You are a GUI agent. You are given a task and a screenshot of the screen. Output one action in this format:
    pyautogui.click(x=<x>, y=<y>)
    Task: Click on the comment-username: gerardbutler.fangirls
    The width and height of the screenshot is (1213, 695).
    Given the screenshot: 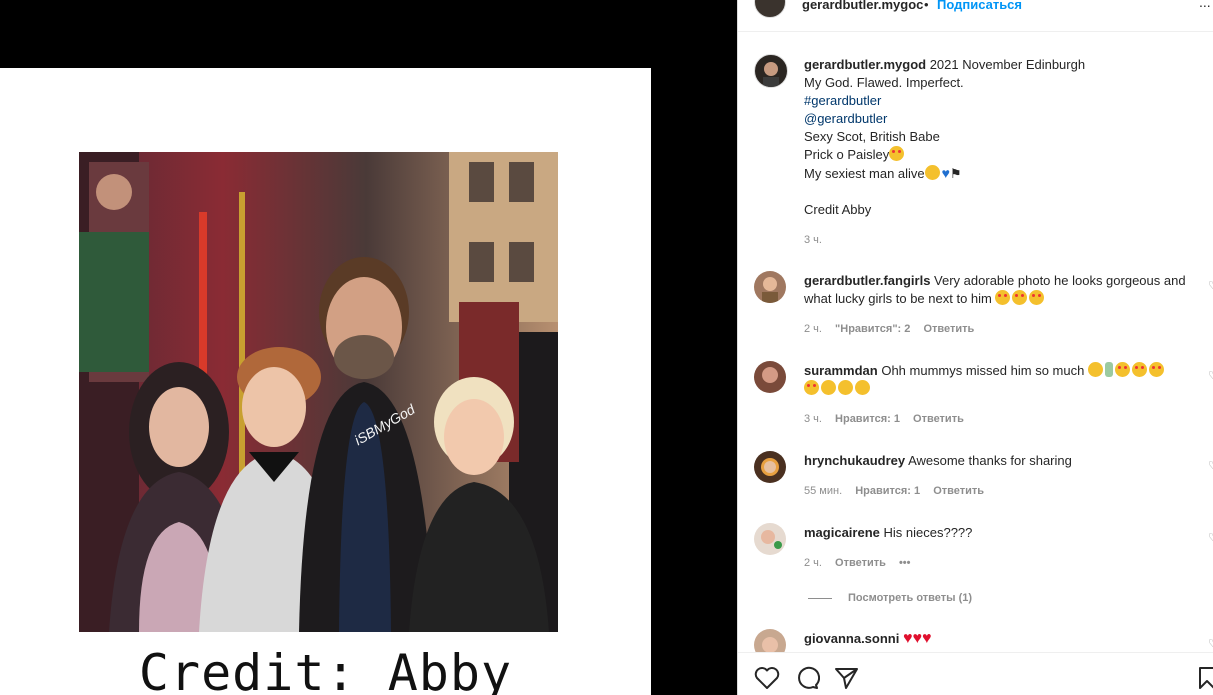 What is the action you would take?
    pyautogui.click(x=867, y=280)
    